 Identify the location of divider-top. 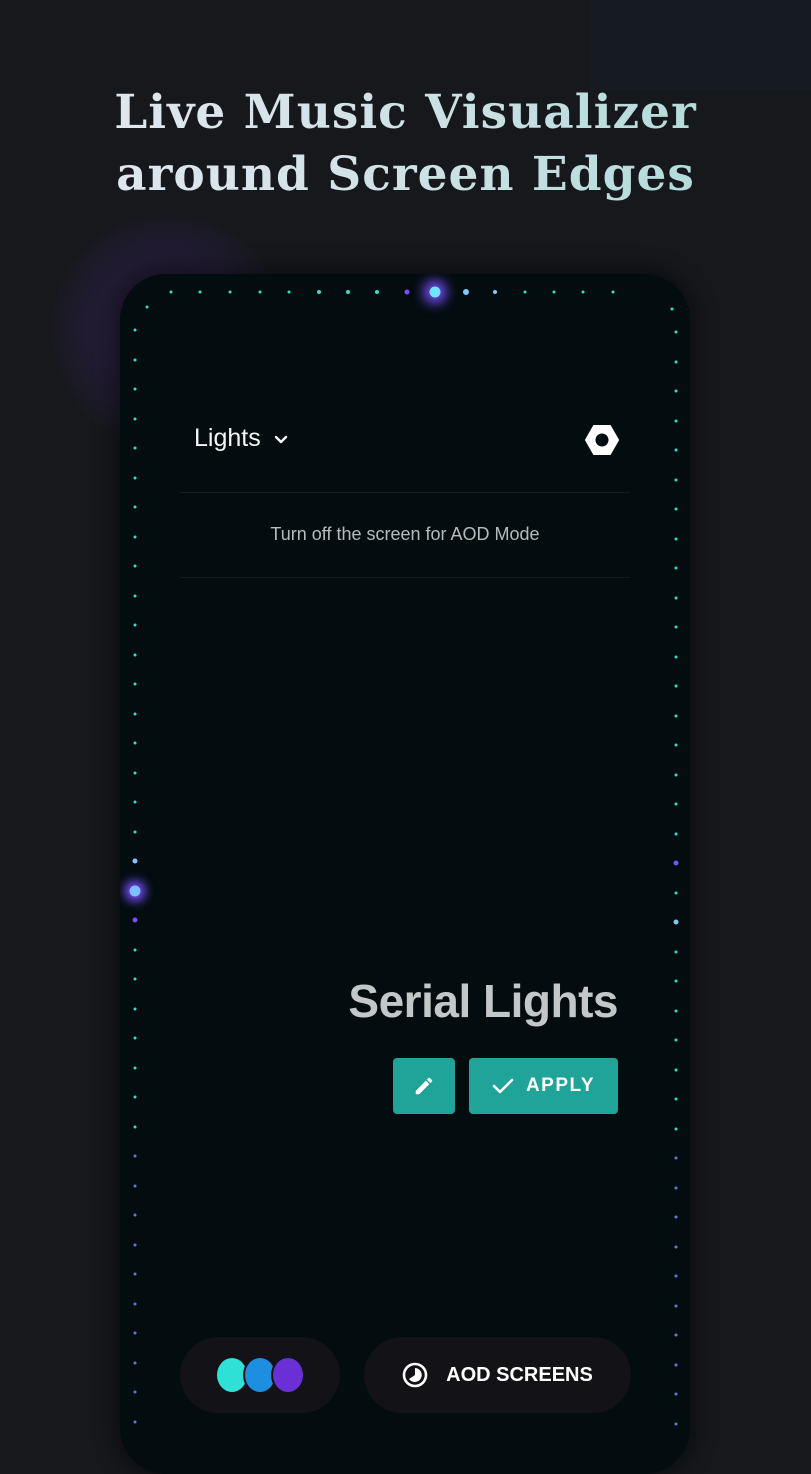
(405, 492).